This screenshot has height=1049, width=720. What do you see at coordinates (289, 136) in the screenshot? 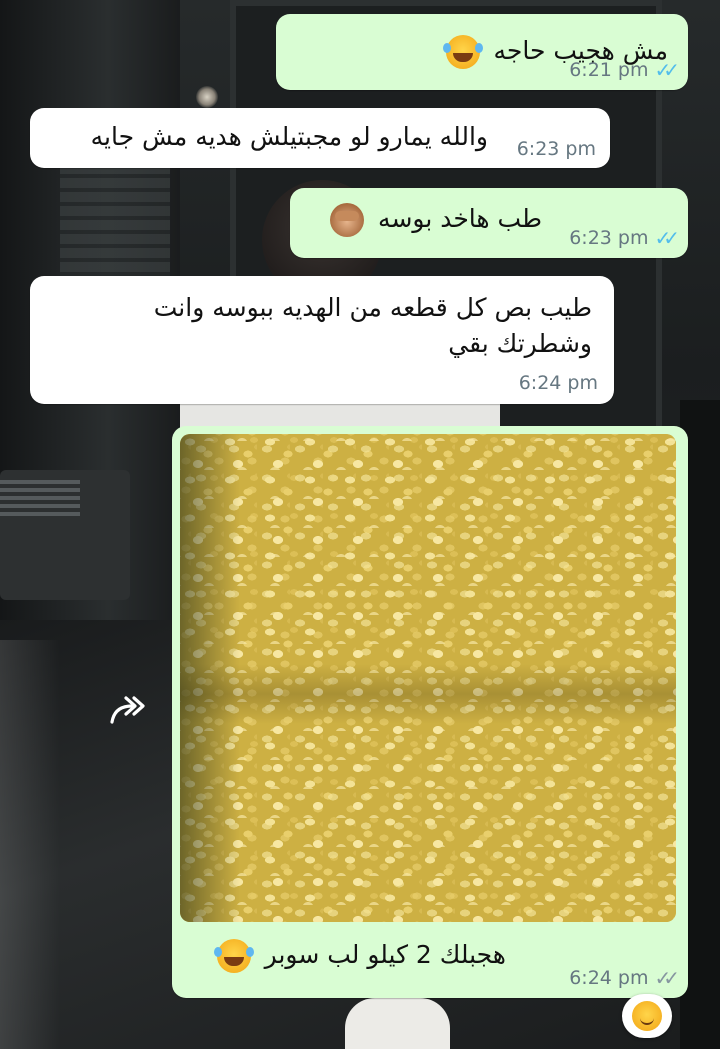
I see `message-text: والله يمارو لو مجبتيلش هديه مش جايه` at bounding box center [289, 136].